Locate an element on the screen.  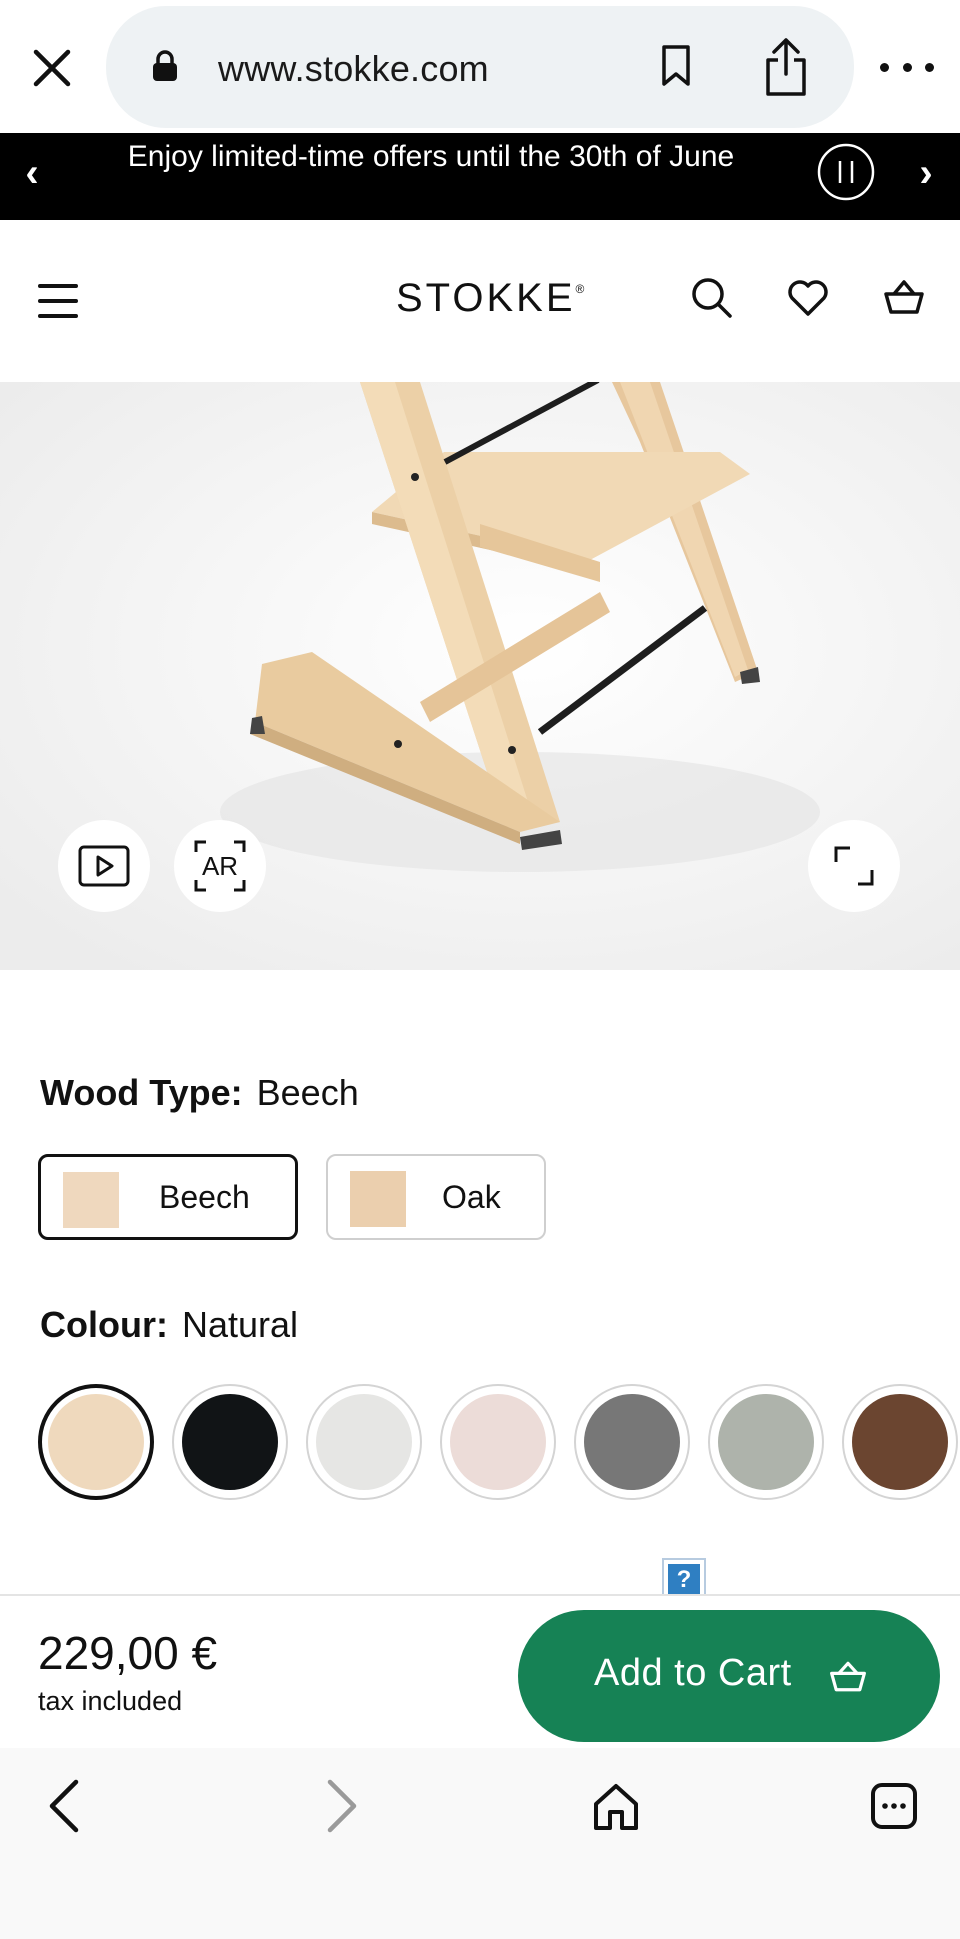
add-to-cart-button: Add to Cart is located at coordinates (729, 1676).